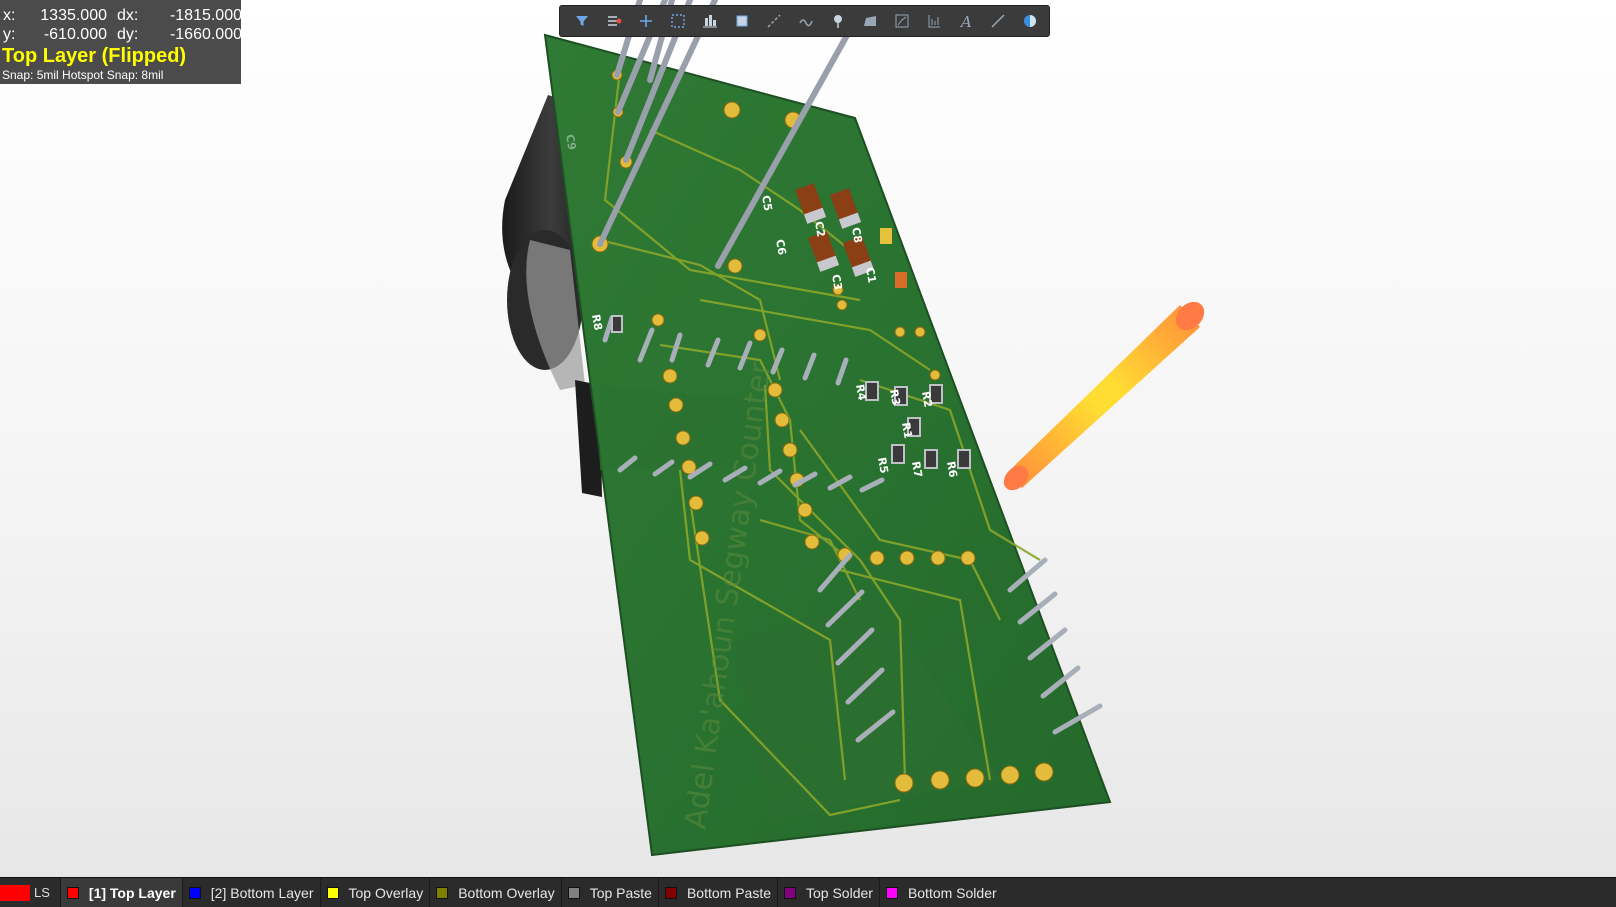 Image resolution: width=1616 pixels, height=907 pixels. What do you see at coordinates (934, 21) in the screenshot?
I see `dimension-icon` at bounding box center [934, 21].